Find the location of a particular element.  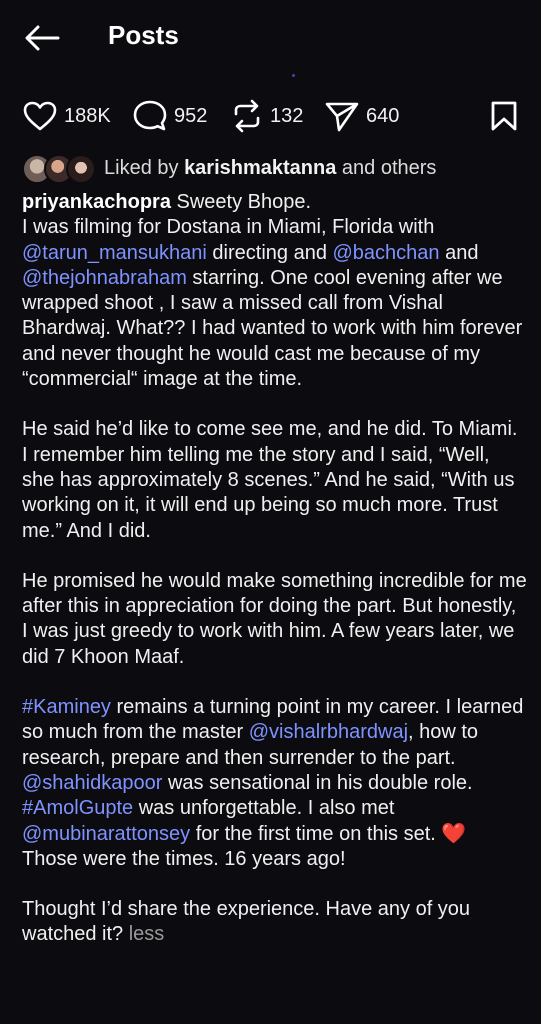

comment-button: 952 is located at coordinates (169, 116).